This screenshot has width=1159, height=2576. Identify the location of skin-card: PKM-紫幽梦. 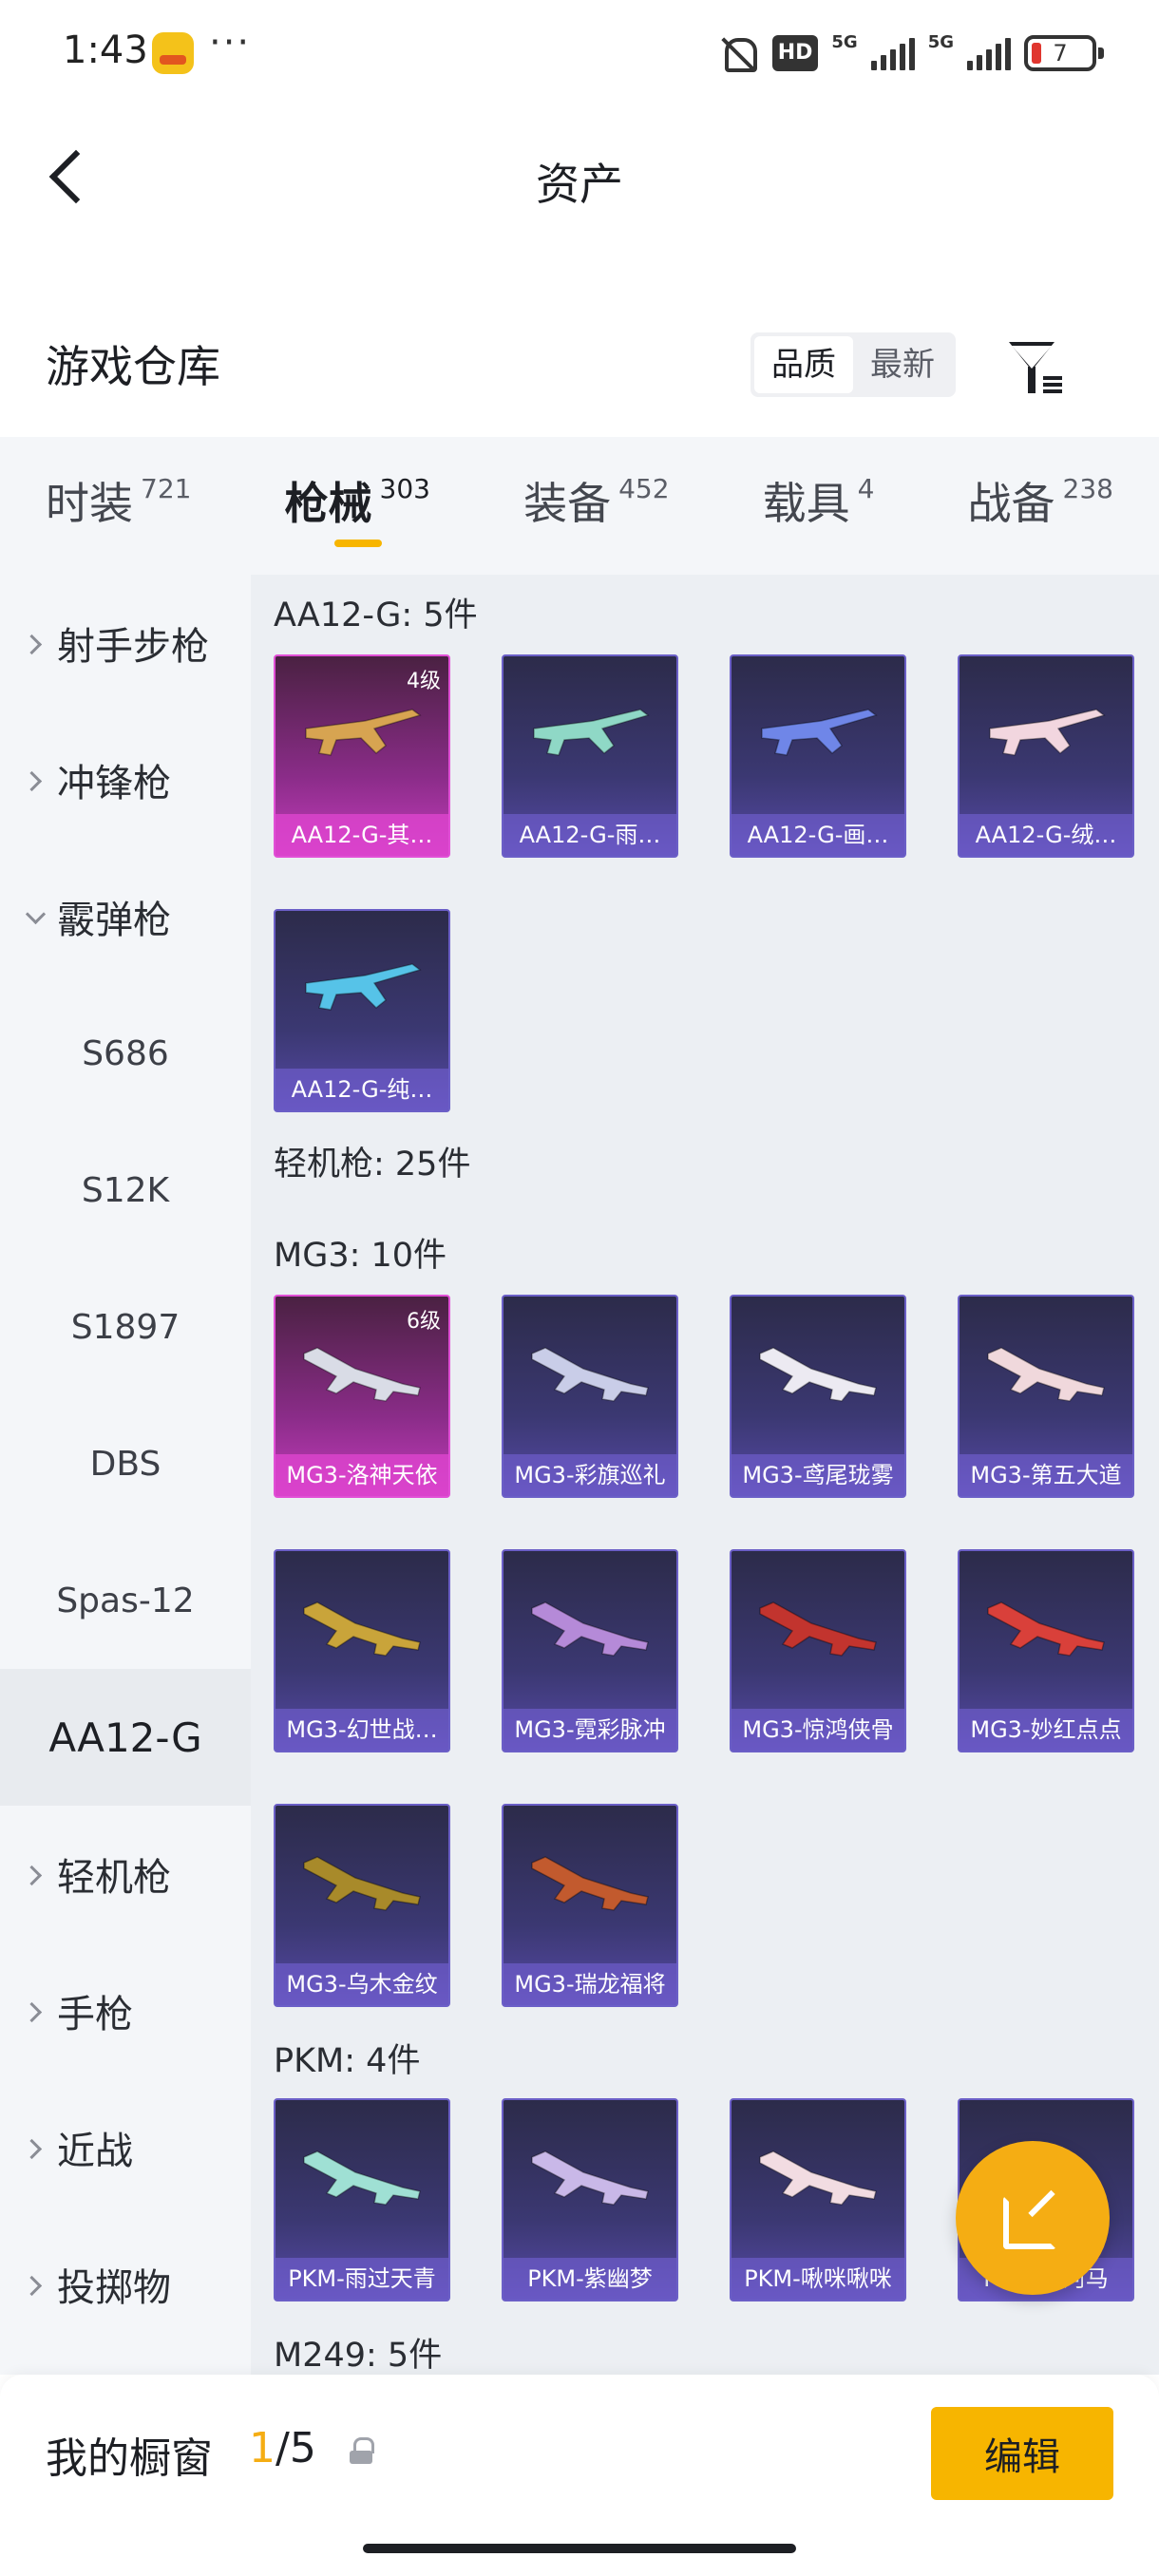
(590, 2199).